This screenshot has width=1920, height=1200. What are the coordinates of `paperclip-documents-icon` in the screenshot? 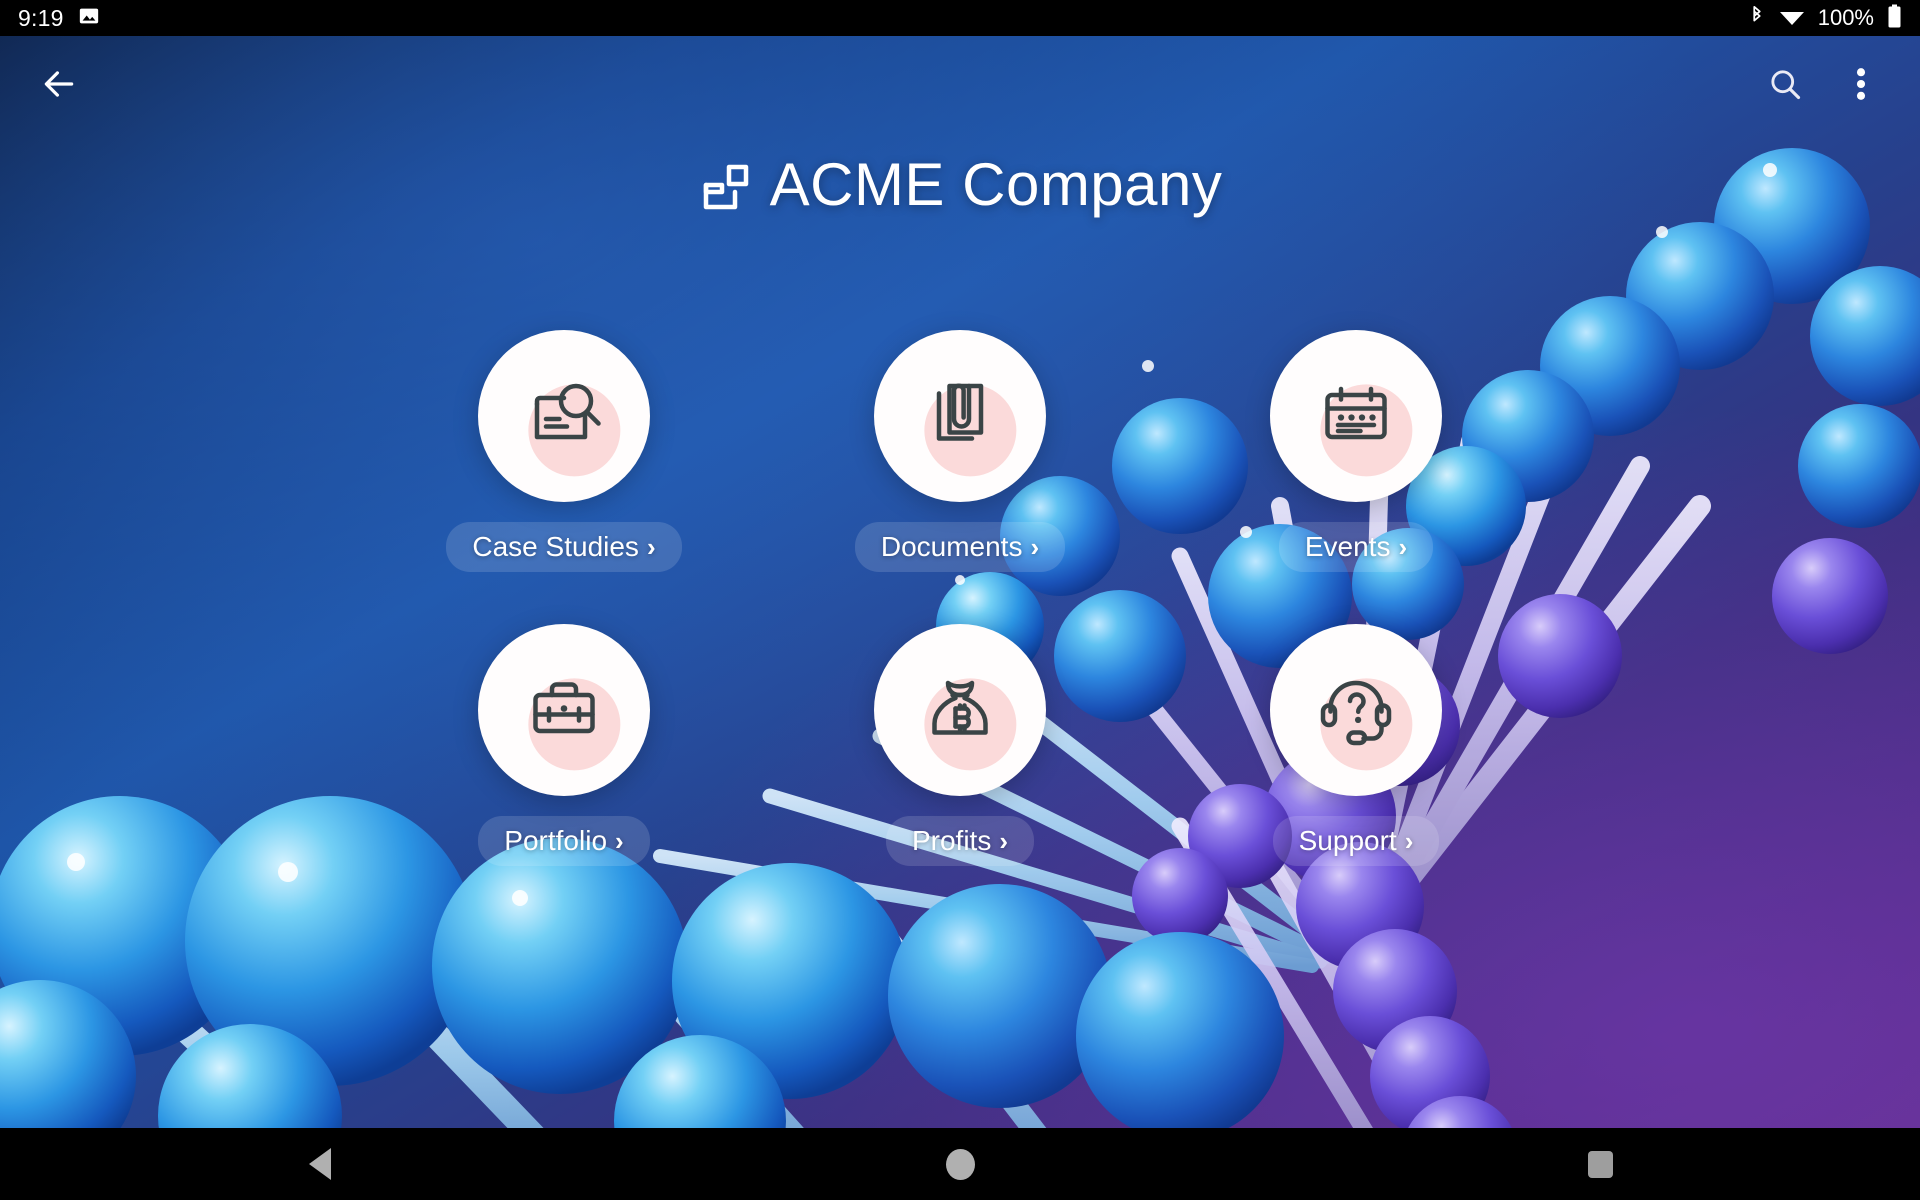 It's located at (960, 412).